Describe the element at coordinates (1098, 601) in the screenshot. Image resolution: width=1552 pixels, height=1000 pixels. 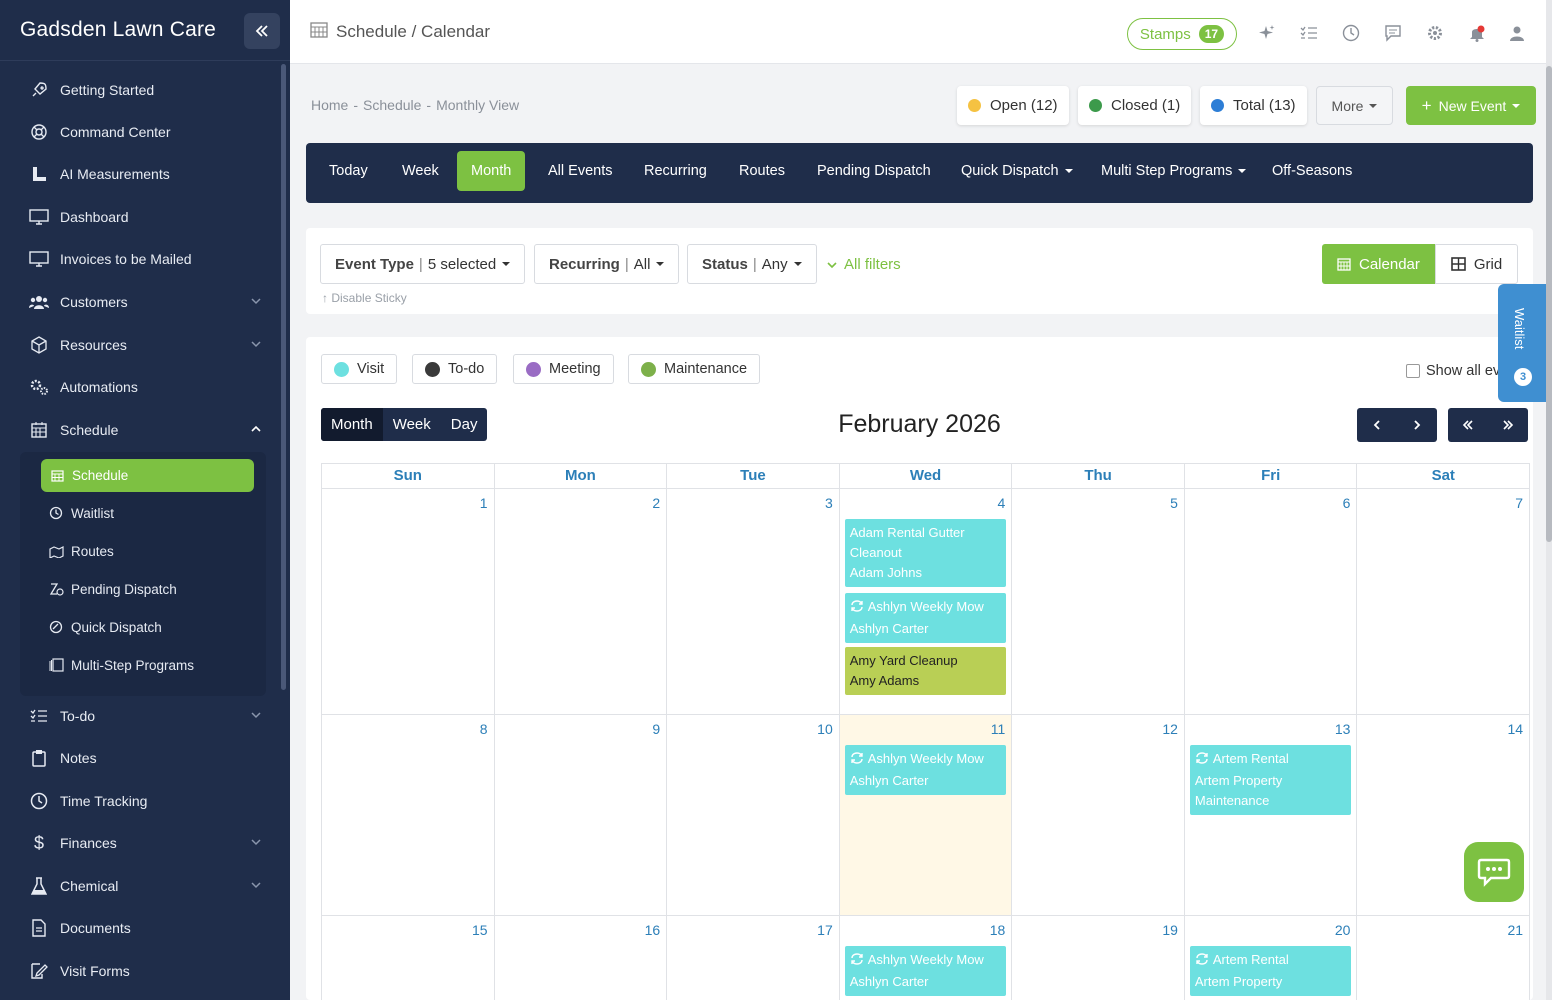
I see `day-cell: 5` at that location.